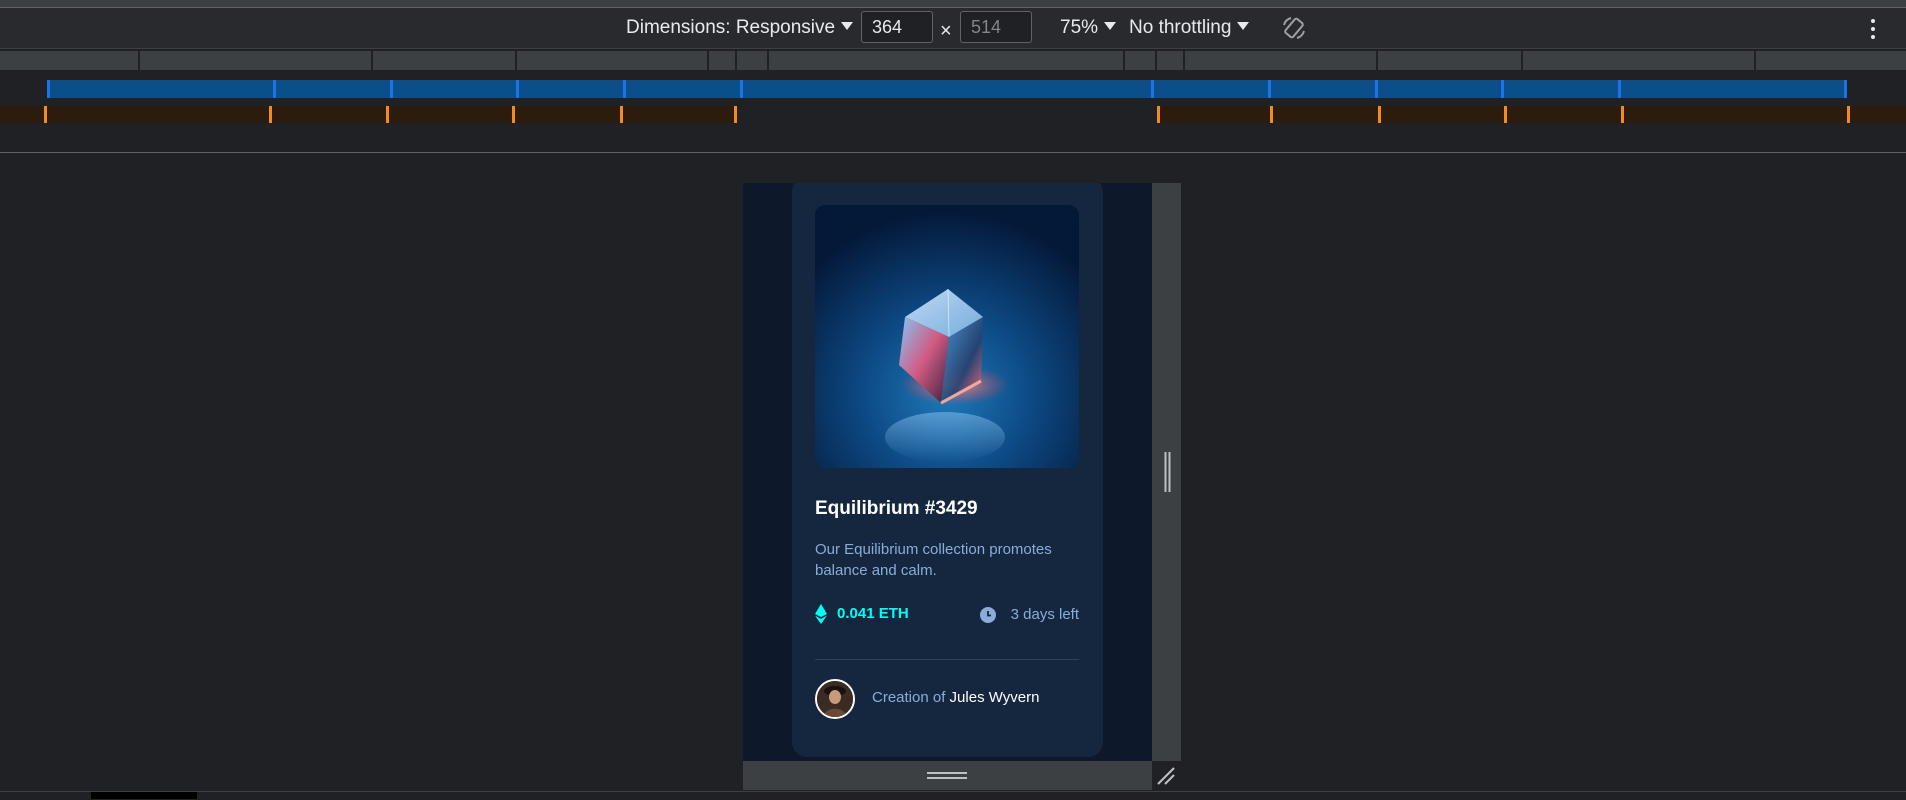 This screenshot has height=800, width=1906. What do you see at coordinates (995, 697) in the screenshot?
I see `creator-name: Jules Wyvern` at bounding box center [995, 697].